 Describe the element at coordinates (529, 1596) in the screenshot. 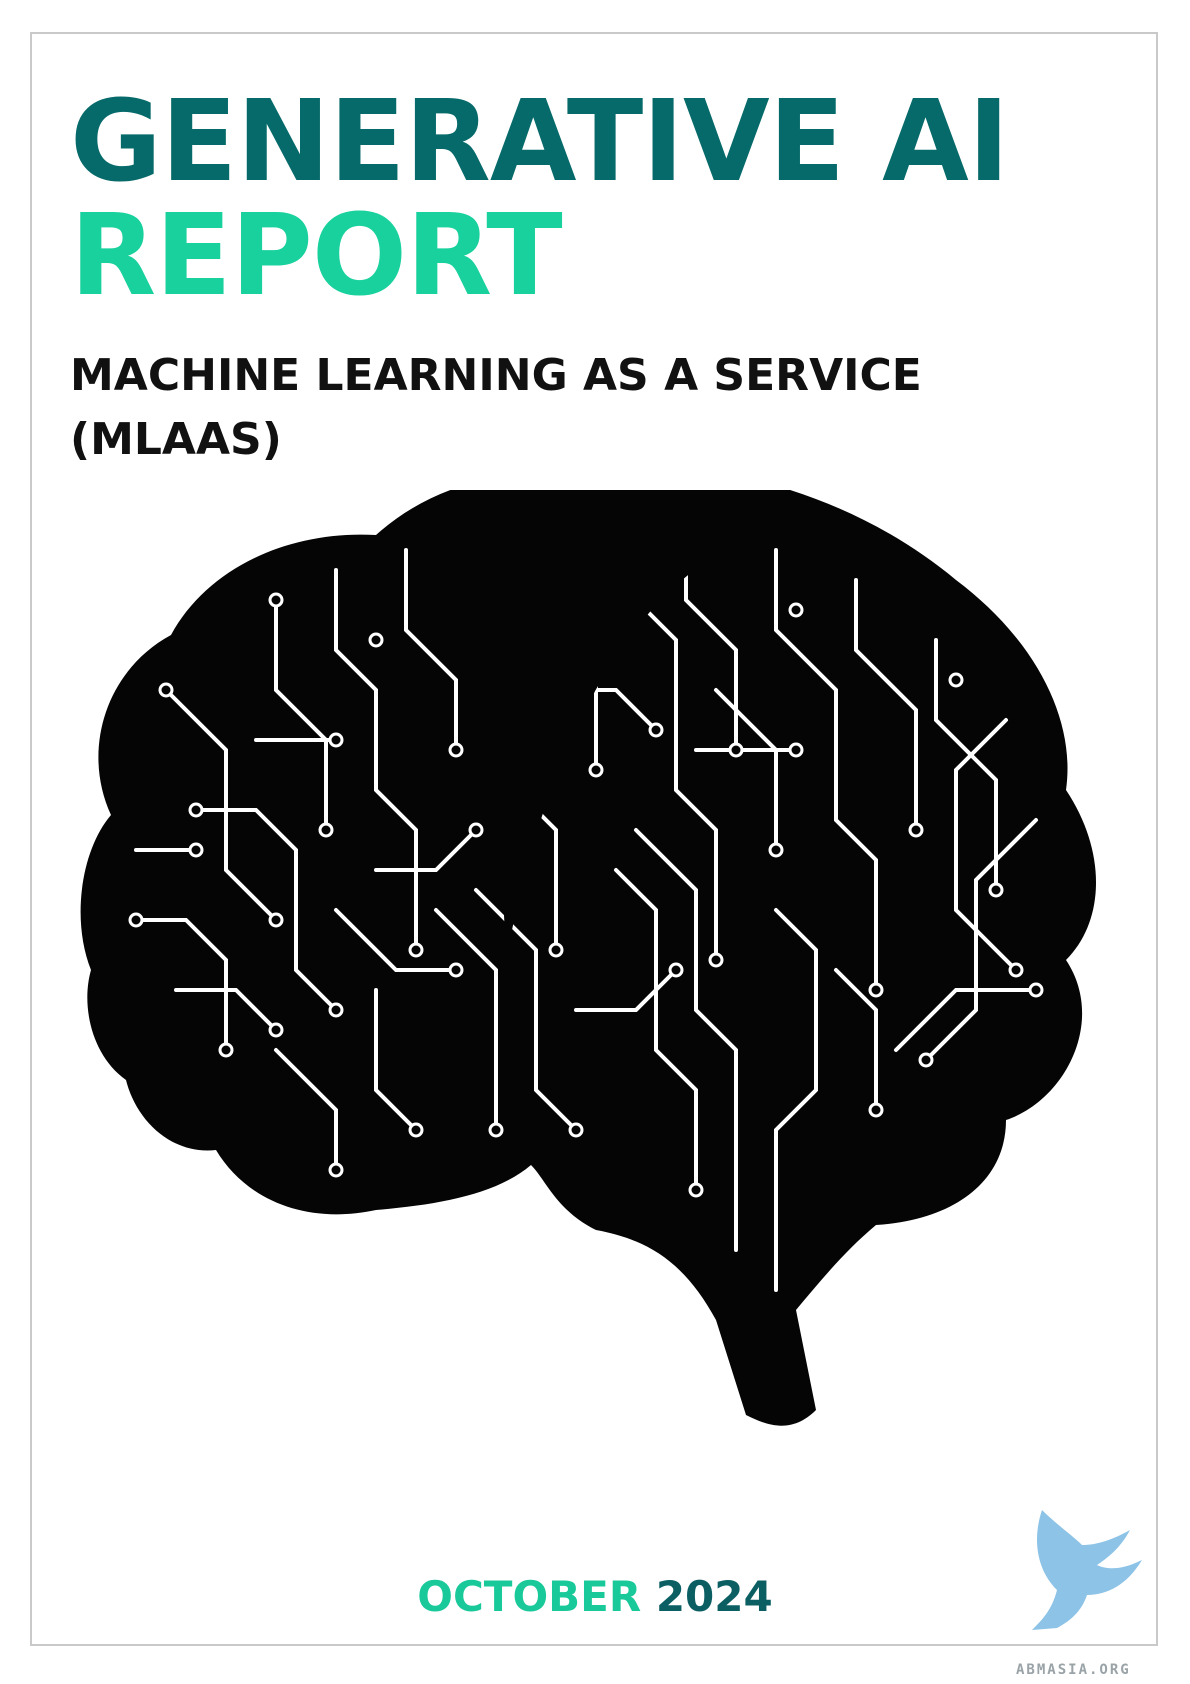

I see `report-date-month: OCTOBER` at that location.